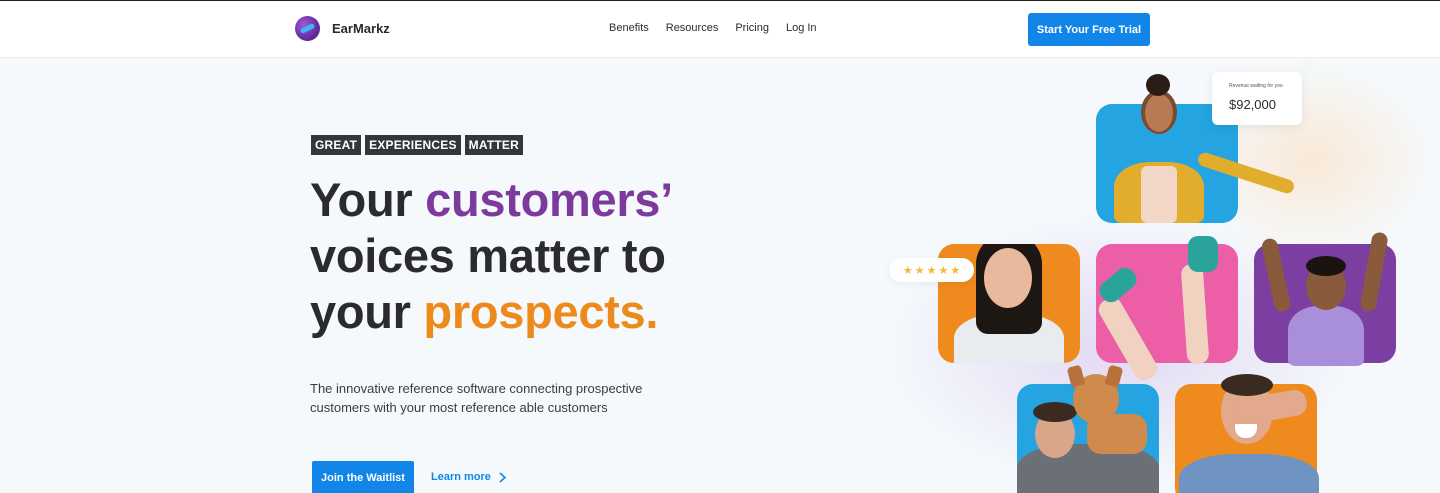  What do you see at coordinates (368, 199) in the screenshot?
I see `headline-part-1: Your` at bounding box center [368, 199].